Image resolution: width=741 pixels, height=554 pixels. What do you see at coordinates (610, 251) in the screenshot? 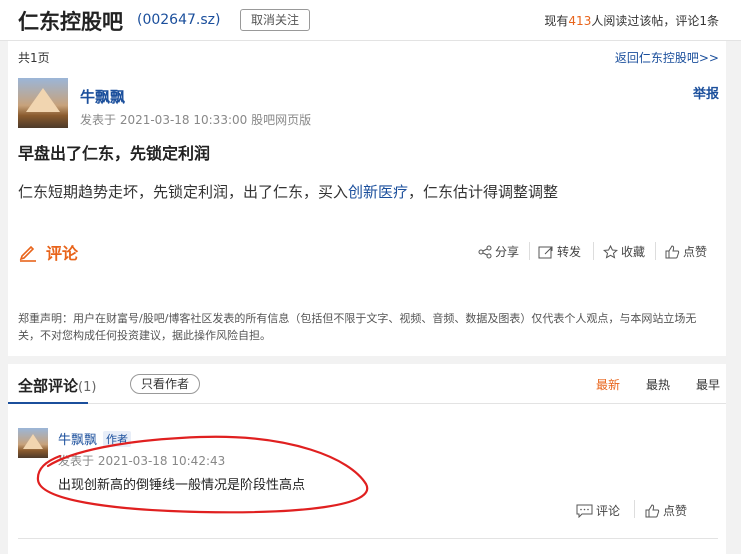
I see `star-icon` at bounding box center [610, 251].